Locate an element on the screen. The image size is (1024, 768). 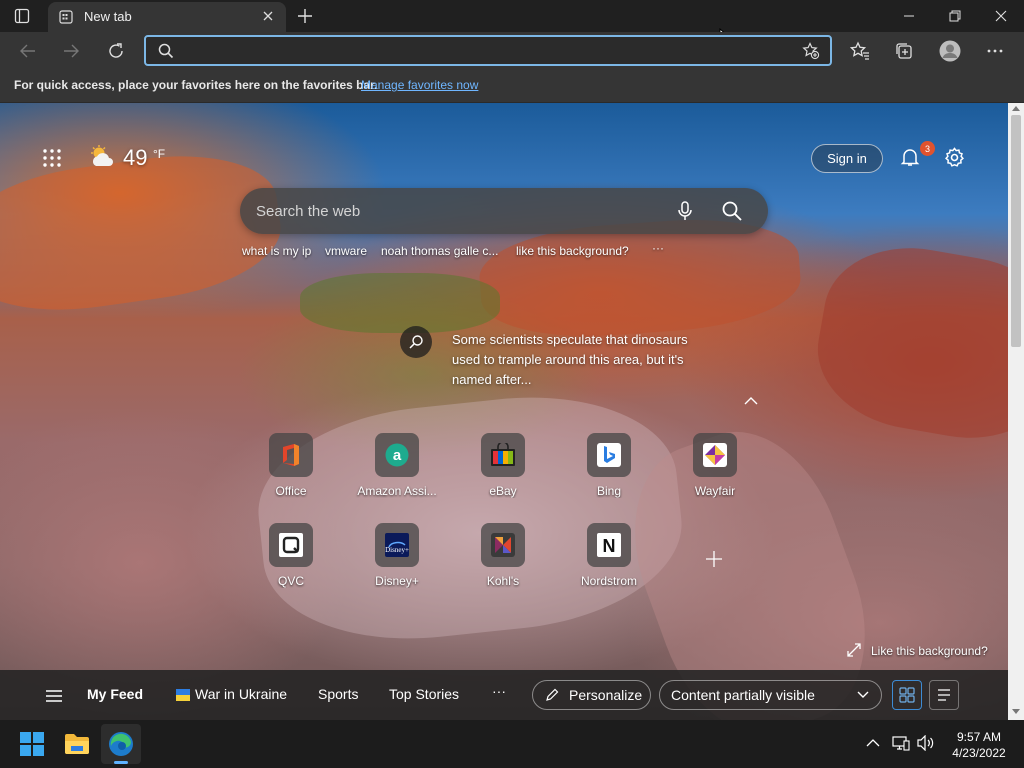
quick-link-bing: Bing is located at coordinates (609, 468).